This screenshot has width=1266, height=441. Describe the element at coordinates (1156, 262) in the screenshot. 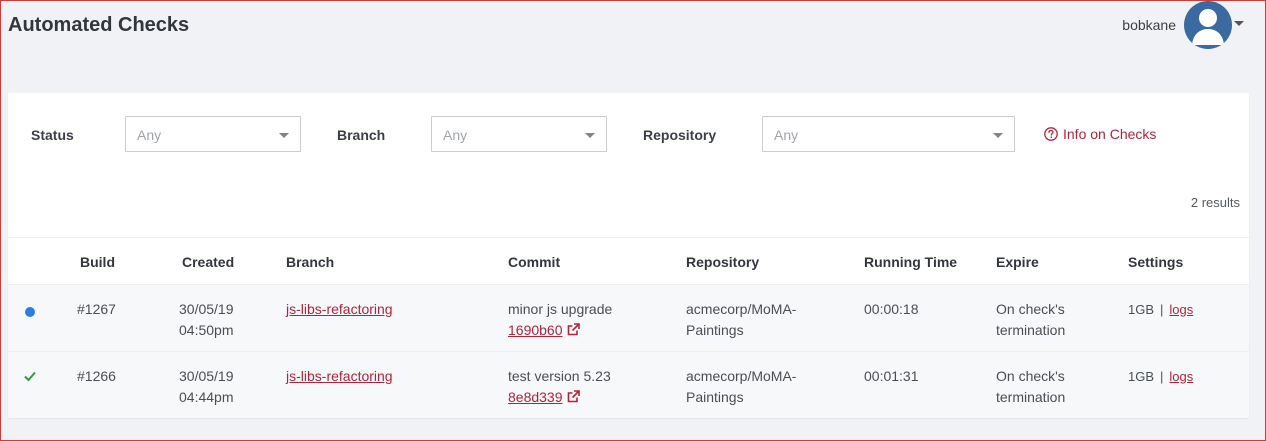

I see `column-header-settings: Settings` at that location.